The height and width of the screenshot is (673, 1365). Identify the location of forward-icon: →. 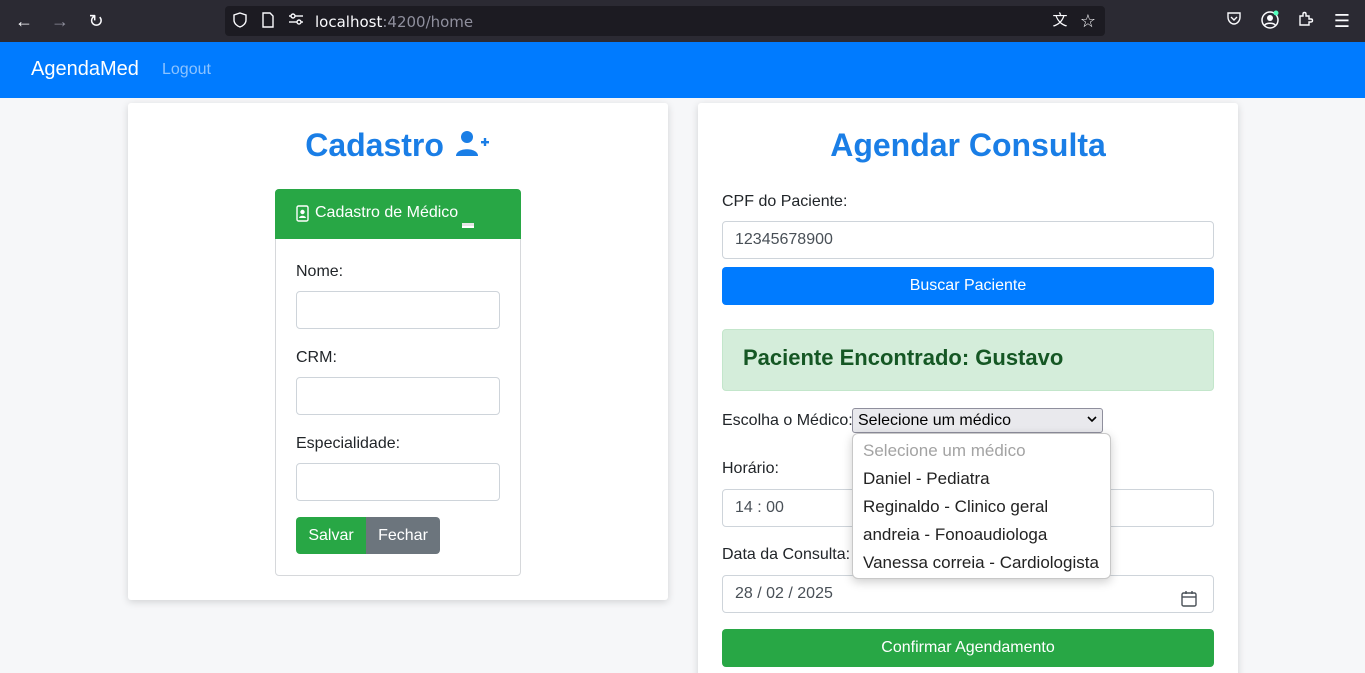
(60, 21).